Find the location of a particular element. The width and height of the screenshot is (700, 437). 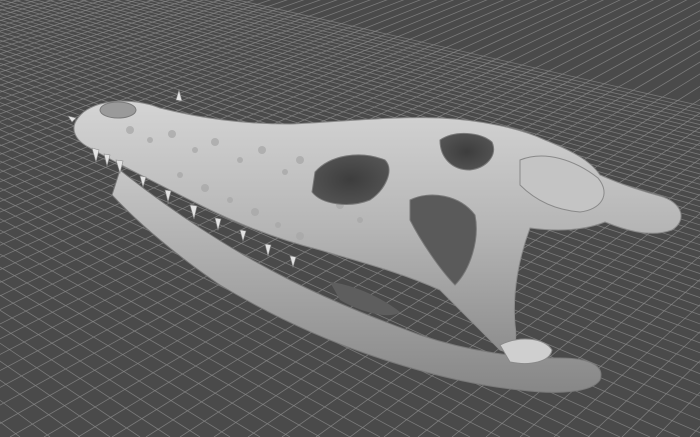

nostril-opening is located at coordinates (118, 110).